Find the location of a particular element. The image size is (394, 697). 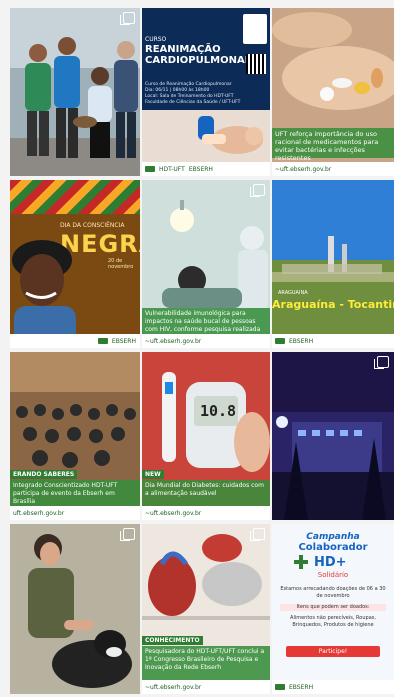

city-aerial-photo-icon is located at coordinates (333, 264).